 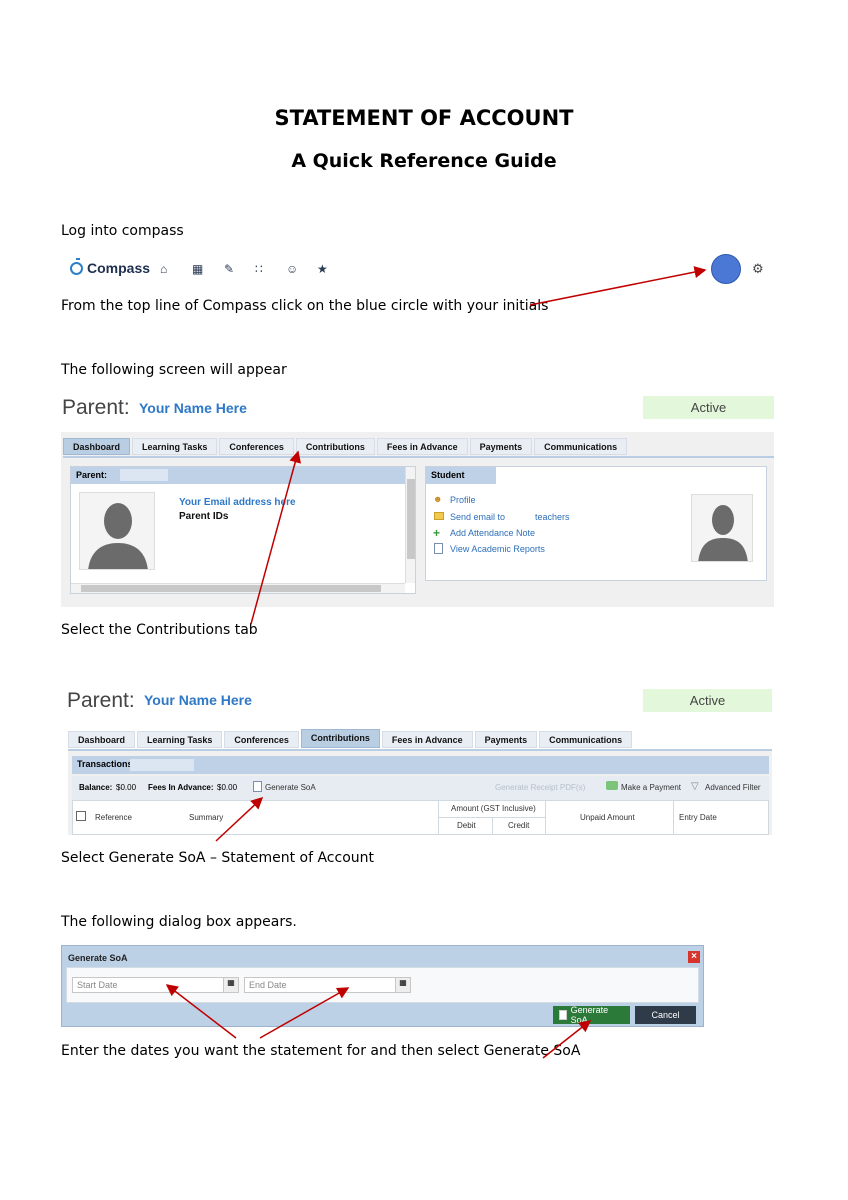 I want to click on arrow-to-end-date, so click(x=304, y=1013).